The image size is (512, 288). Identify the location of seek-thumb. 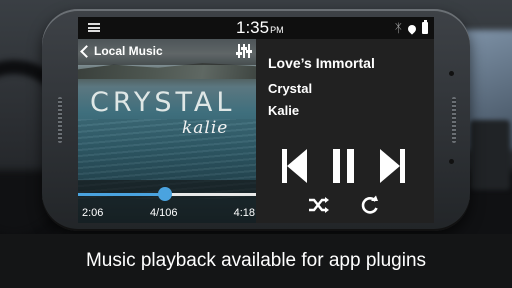
(165, 194).